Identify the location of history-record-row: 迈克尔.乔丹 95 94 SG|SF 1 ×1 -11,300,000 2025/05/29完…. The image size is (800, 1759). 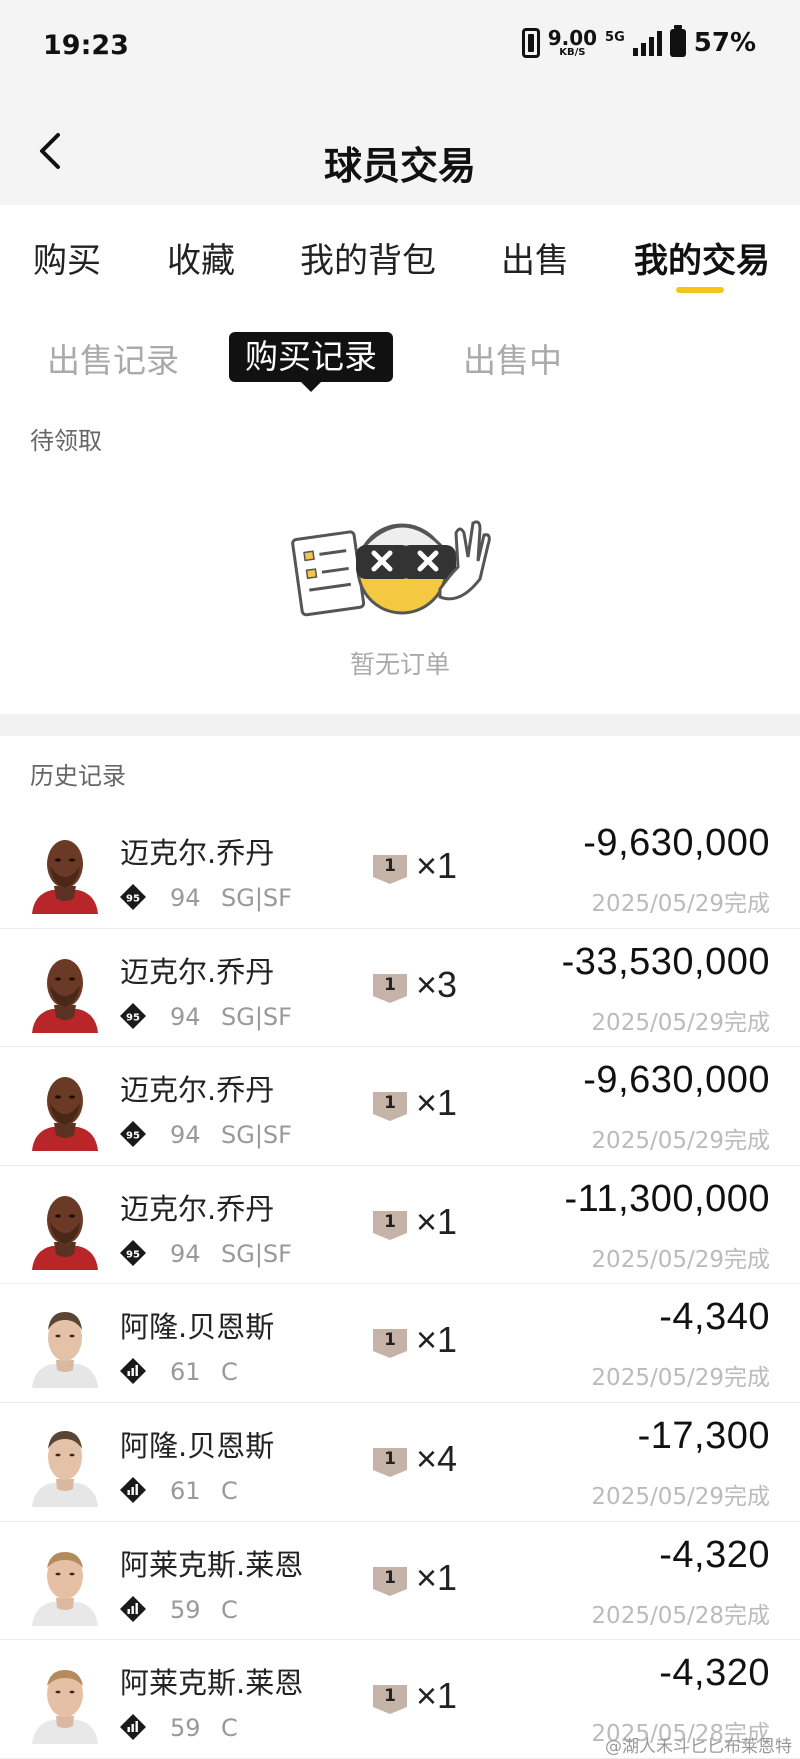
(400, 1225).